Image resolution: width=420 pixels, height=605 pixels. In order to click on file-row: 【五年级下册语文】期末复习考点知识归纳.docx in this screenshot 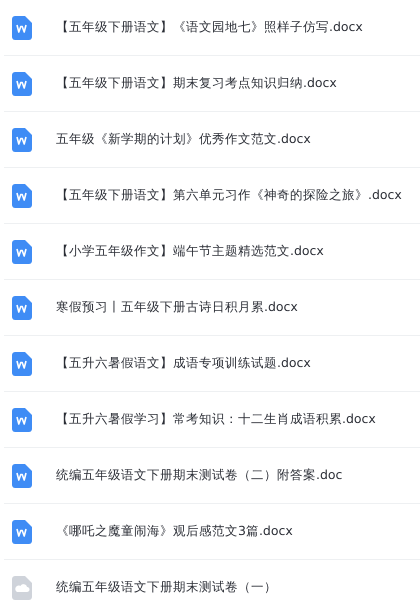, I will do `click(212, 84)`.